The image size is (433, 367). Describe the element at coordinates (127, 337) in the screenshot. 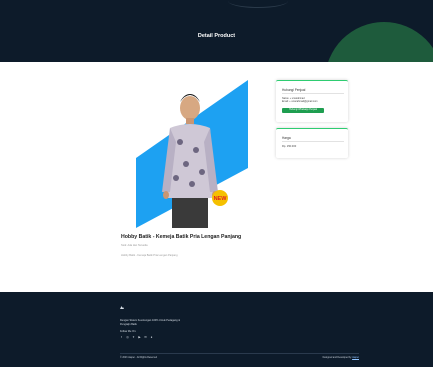

I see `instagram-icon: ◎` at that location.